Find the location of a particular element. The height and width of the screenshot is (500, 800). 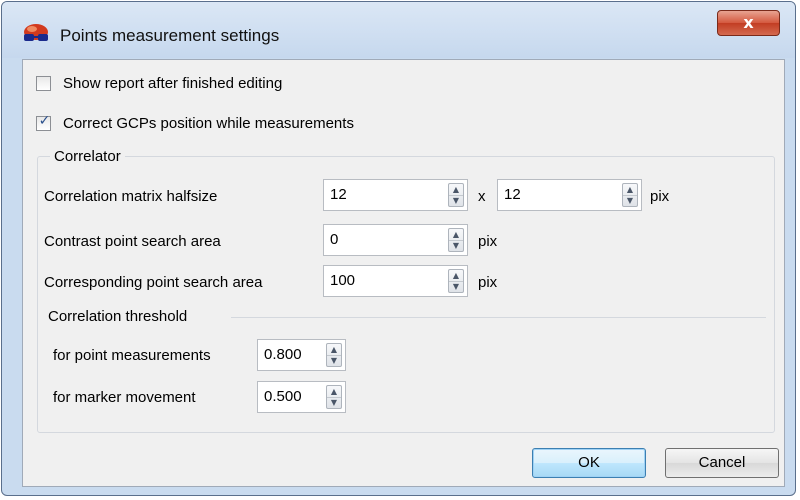

marker-movement-label: for marker movement is located at coordinates (124, 397).